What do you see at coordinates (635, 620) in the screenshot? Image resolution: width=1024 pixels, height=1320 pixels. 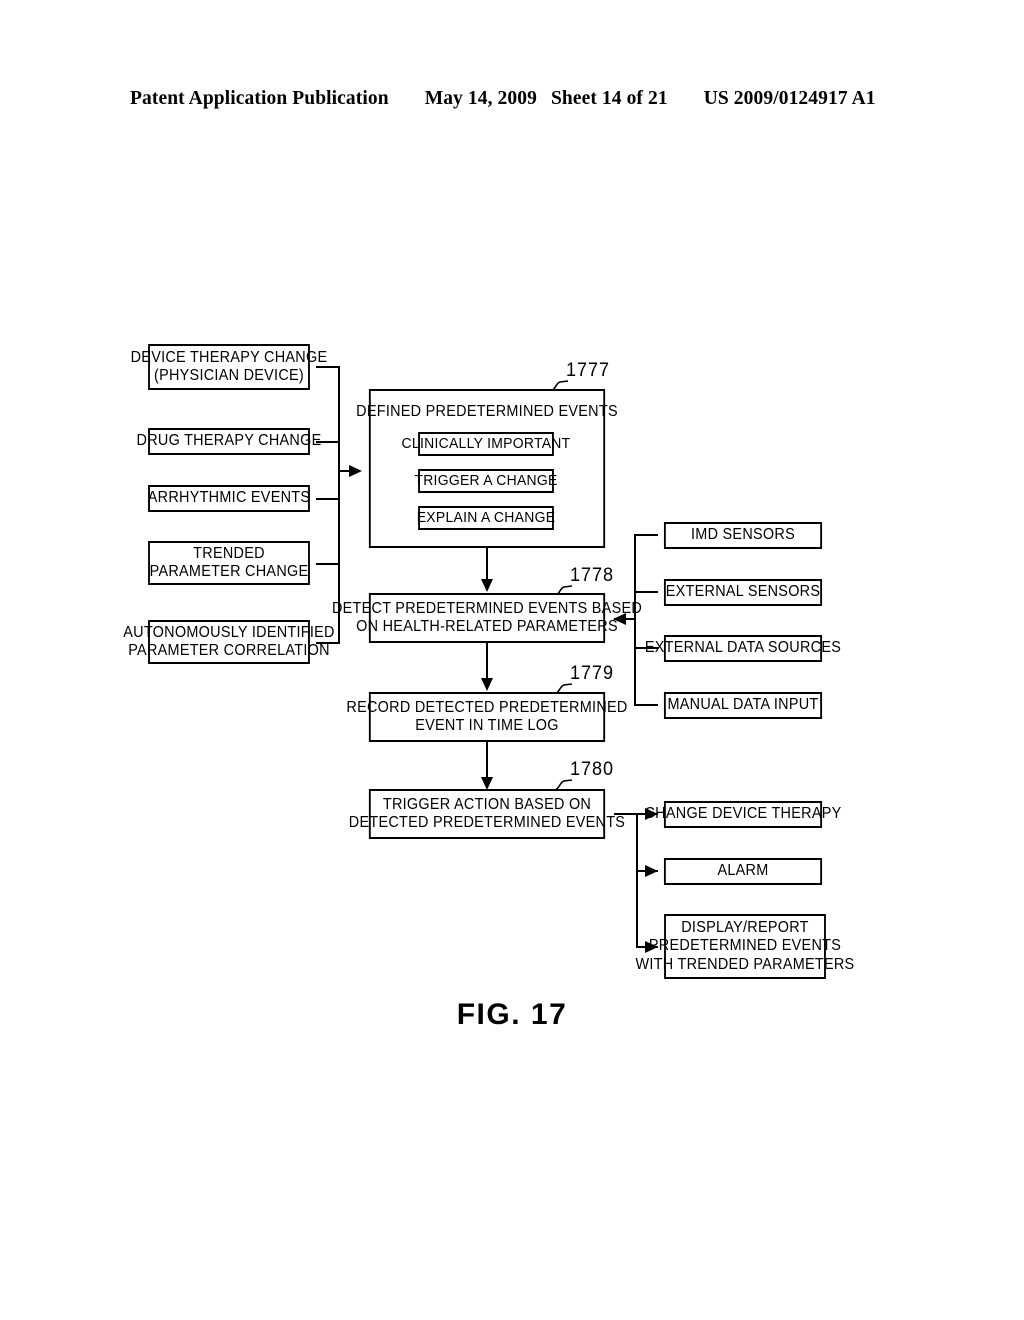 I see `connector-right-bus` at bounding box center [635, 620].